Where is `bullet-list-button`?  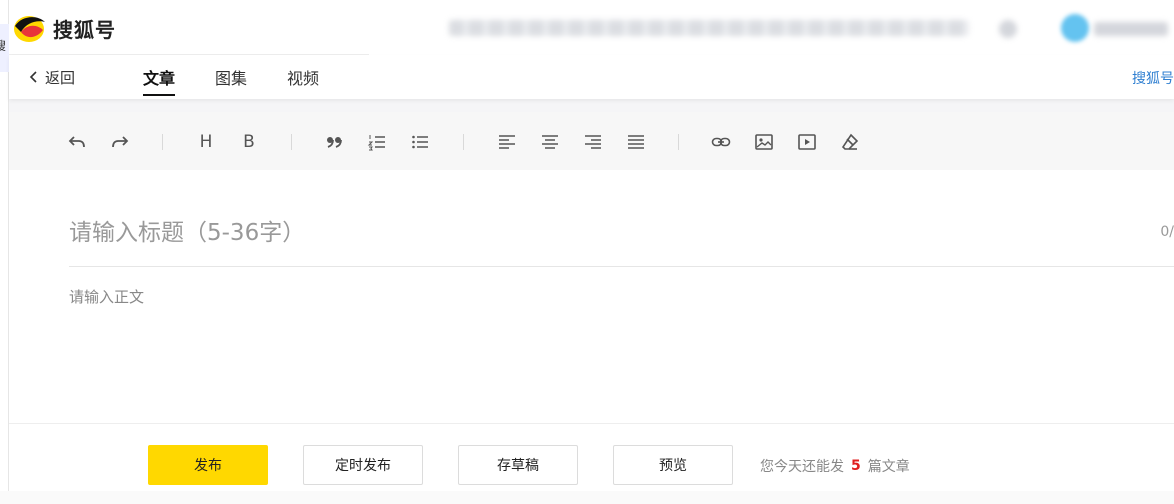 bullet-list-button is located at coordinates (420, 142).